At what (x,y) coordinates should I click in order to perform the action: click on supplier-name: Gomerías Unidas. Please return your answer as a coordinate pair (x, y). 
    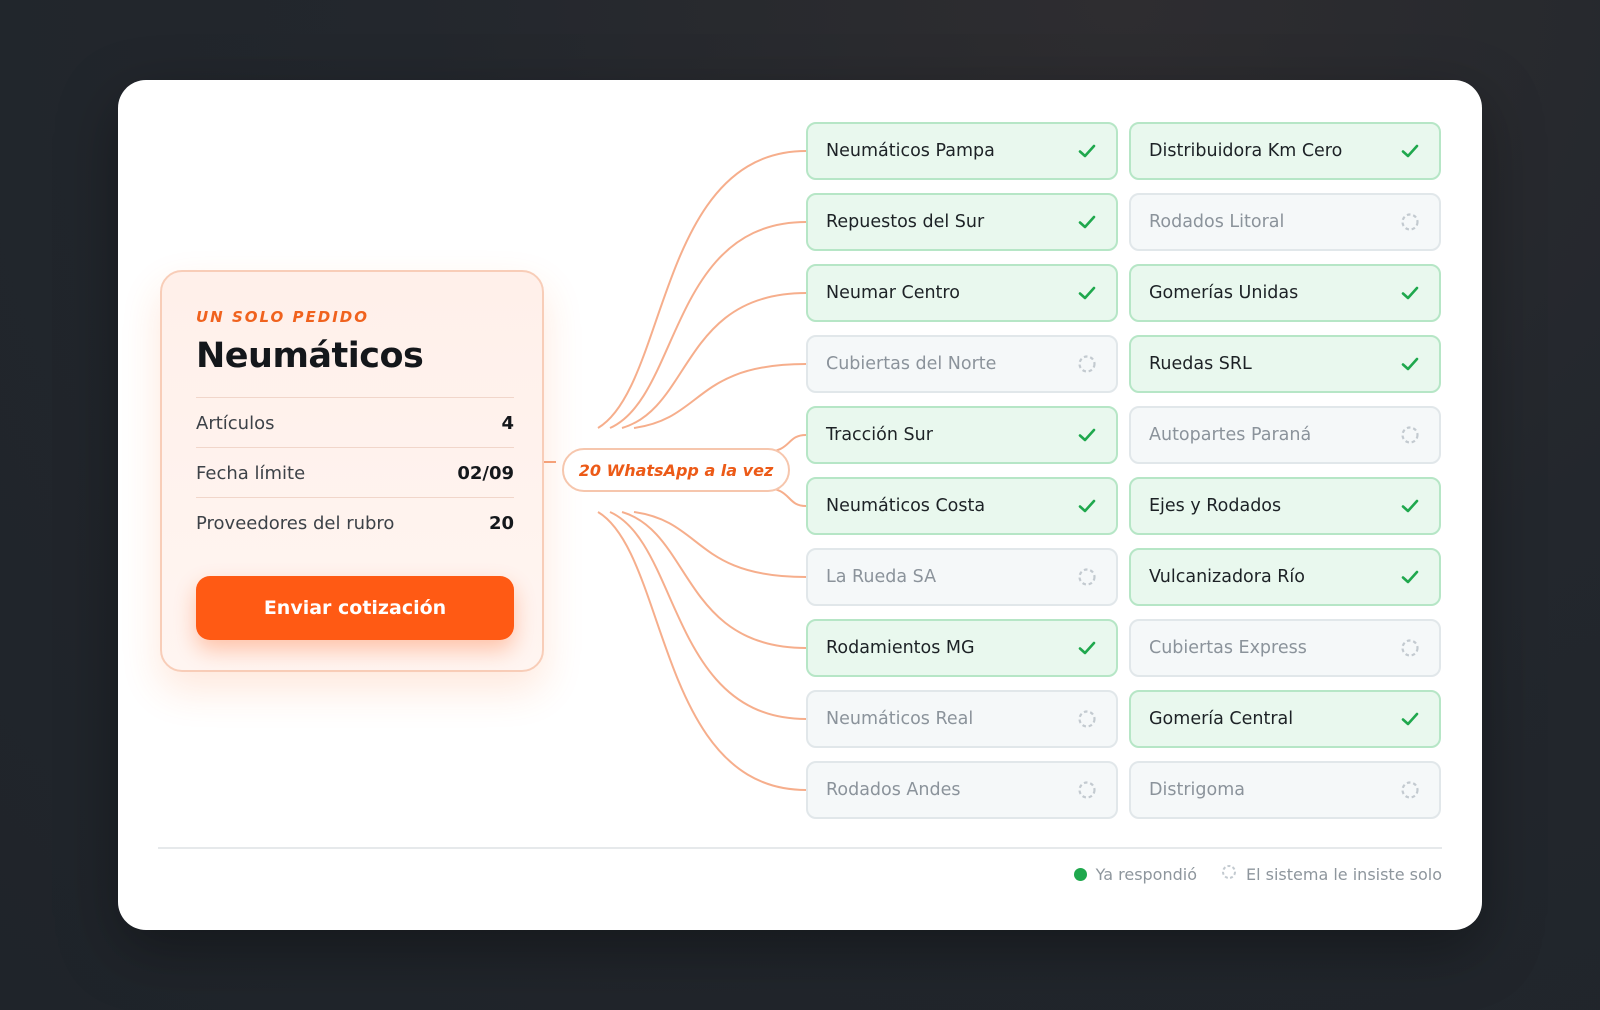
    Looking at the image, I should click on (1224, 293).